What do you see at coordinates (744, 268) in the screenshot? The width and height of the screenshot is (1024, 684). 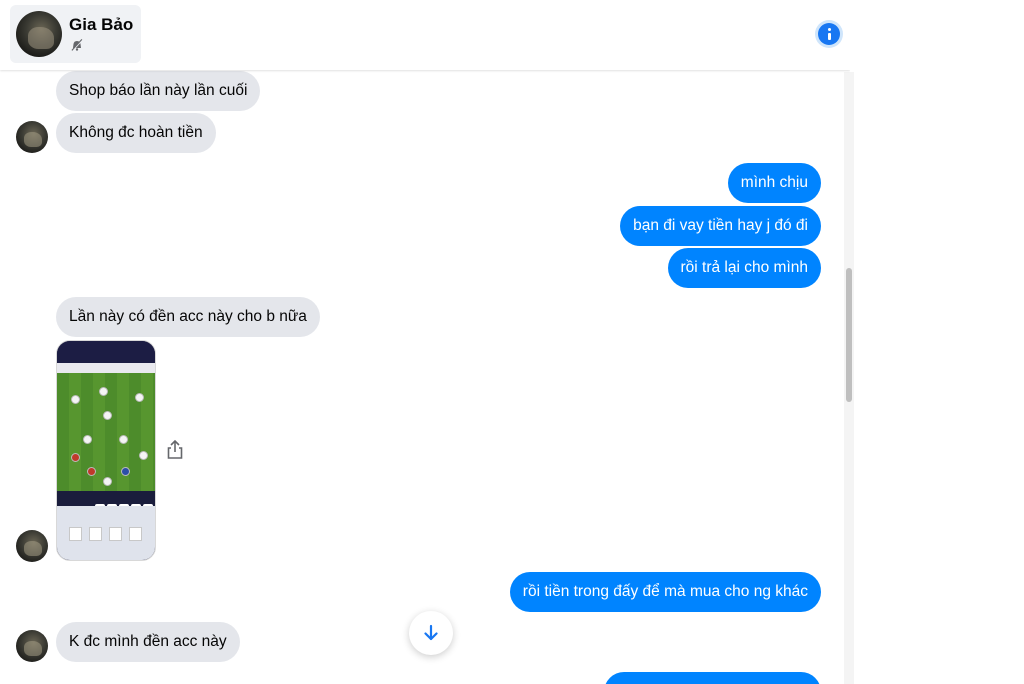 I see `message-outgoing: rồi trả lại cho mình` at bounding box center [744, 268].